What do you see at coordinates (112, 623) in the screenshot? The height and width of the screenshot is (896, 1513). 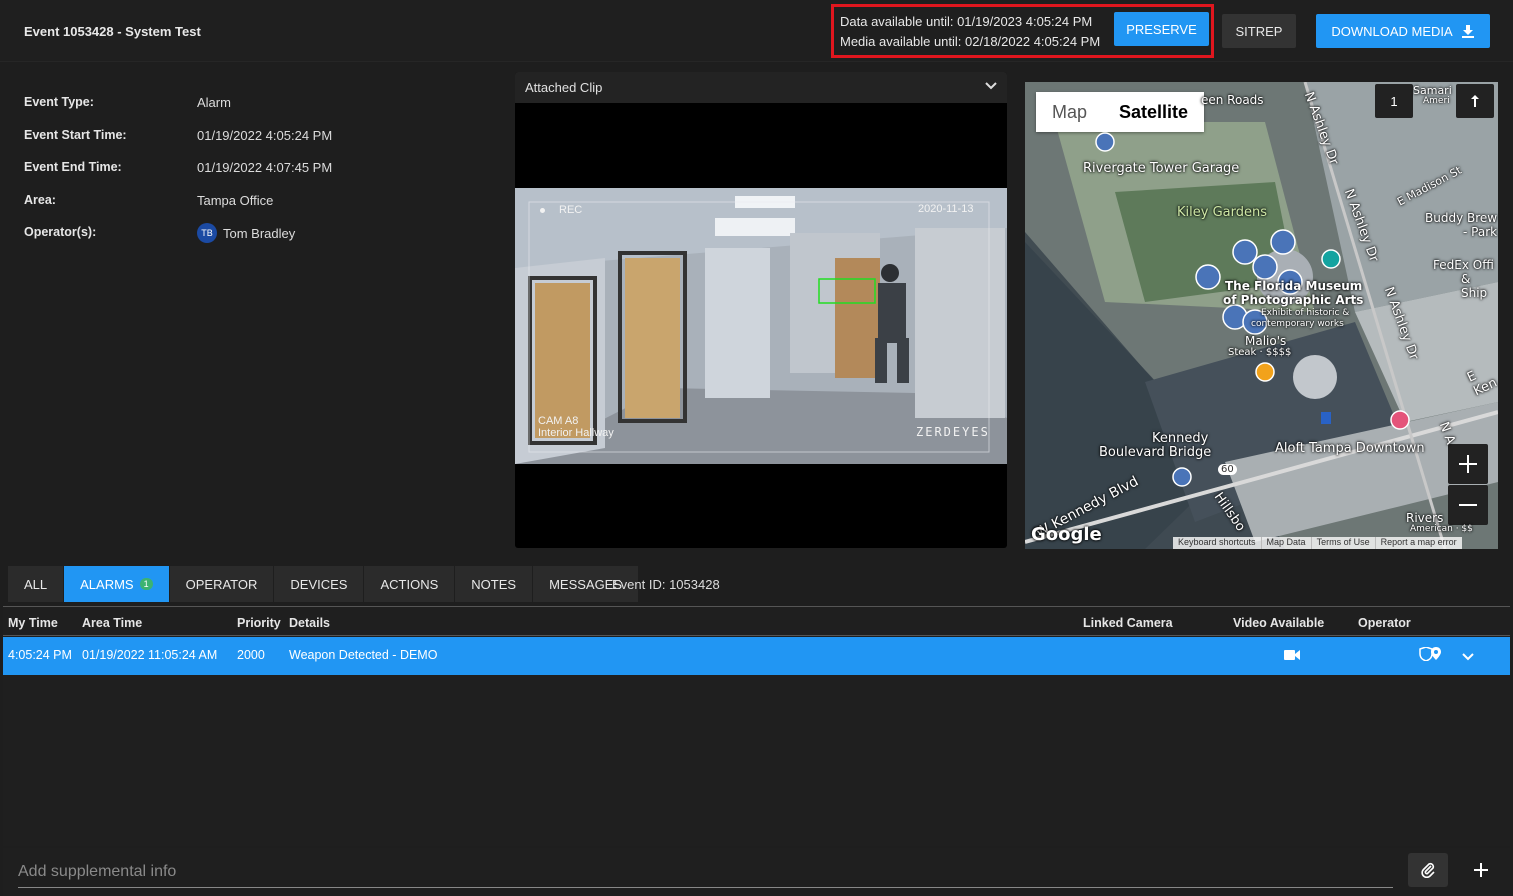 I see `column-header-area-time: Area Time` at bounding box center [112, 623].